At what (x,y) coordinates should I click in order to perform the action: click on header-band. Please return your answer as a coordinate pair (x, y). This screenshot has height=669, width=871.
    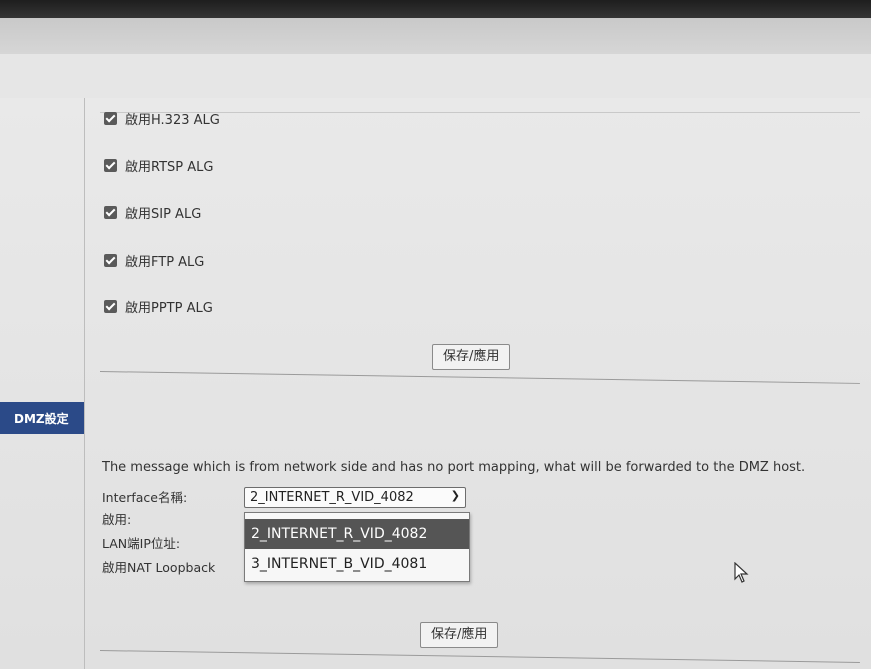
    Looking at the image, I should click on (435, 36).